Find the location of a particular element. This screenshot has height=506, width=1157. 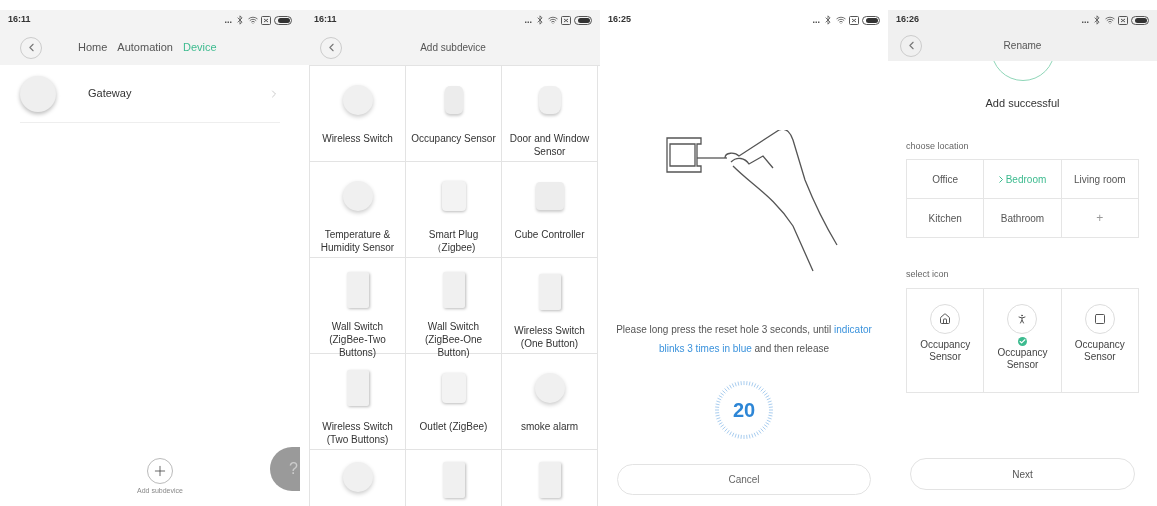

success-message: Add successful is located at coordinates (1022, 103).